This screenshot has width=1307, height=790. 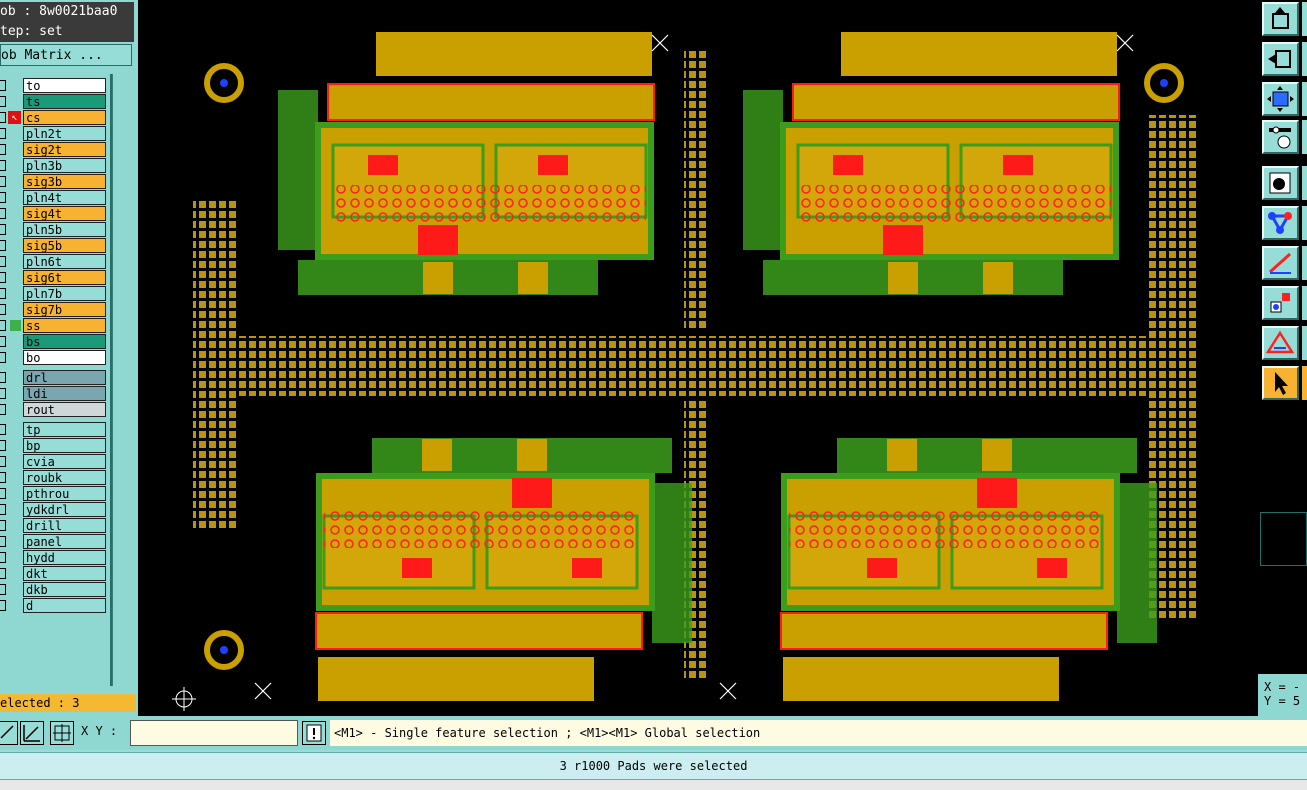 I want to click on pcb-unit-bottom-left, so click(x=503, y=569).